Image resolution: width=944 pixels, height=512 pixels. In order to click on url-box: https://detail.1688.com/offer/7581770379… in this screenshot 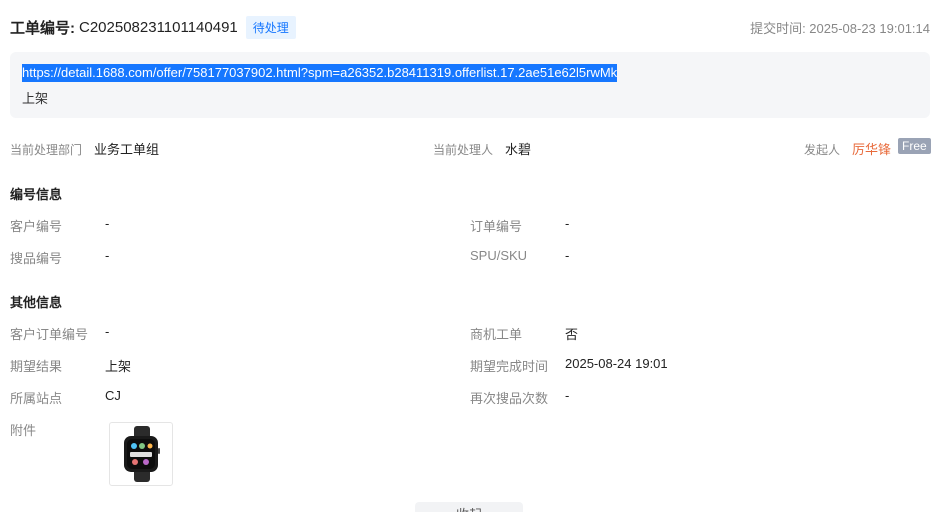, I will do `click(470, 85)`.